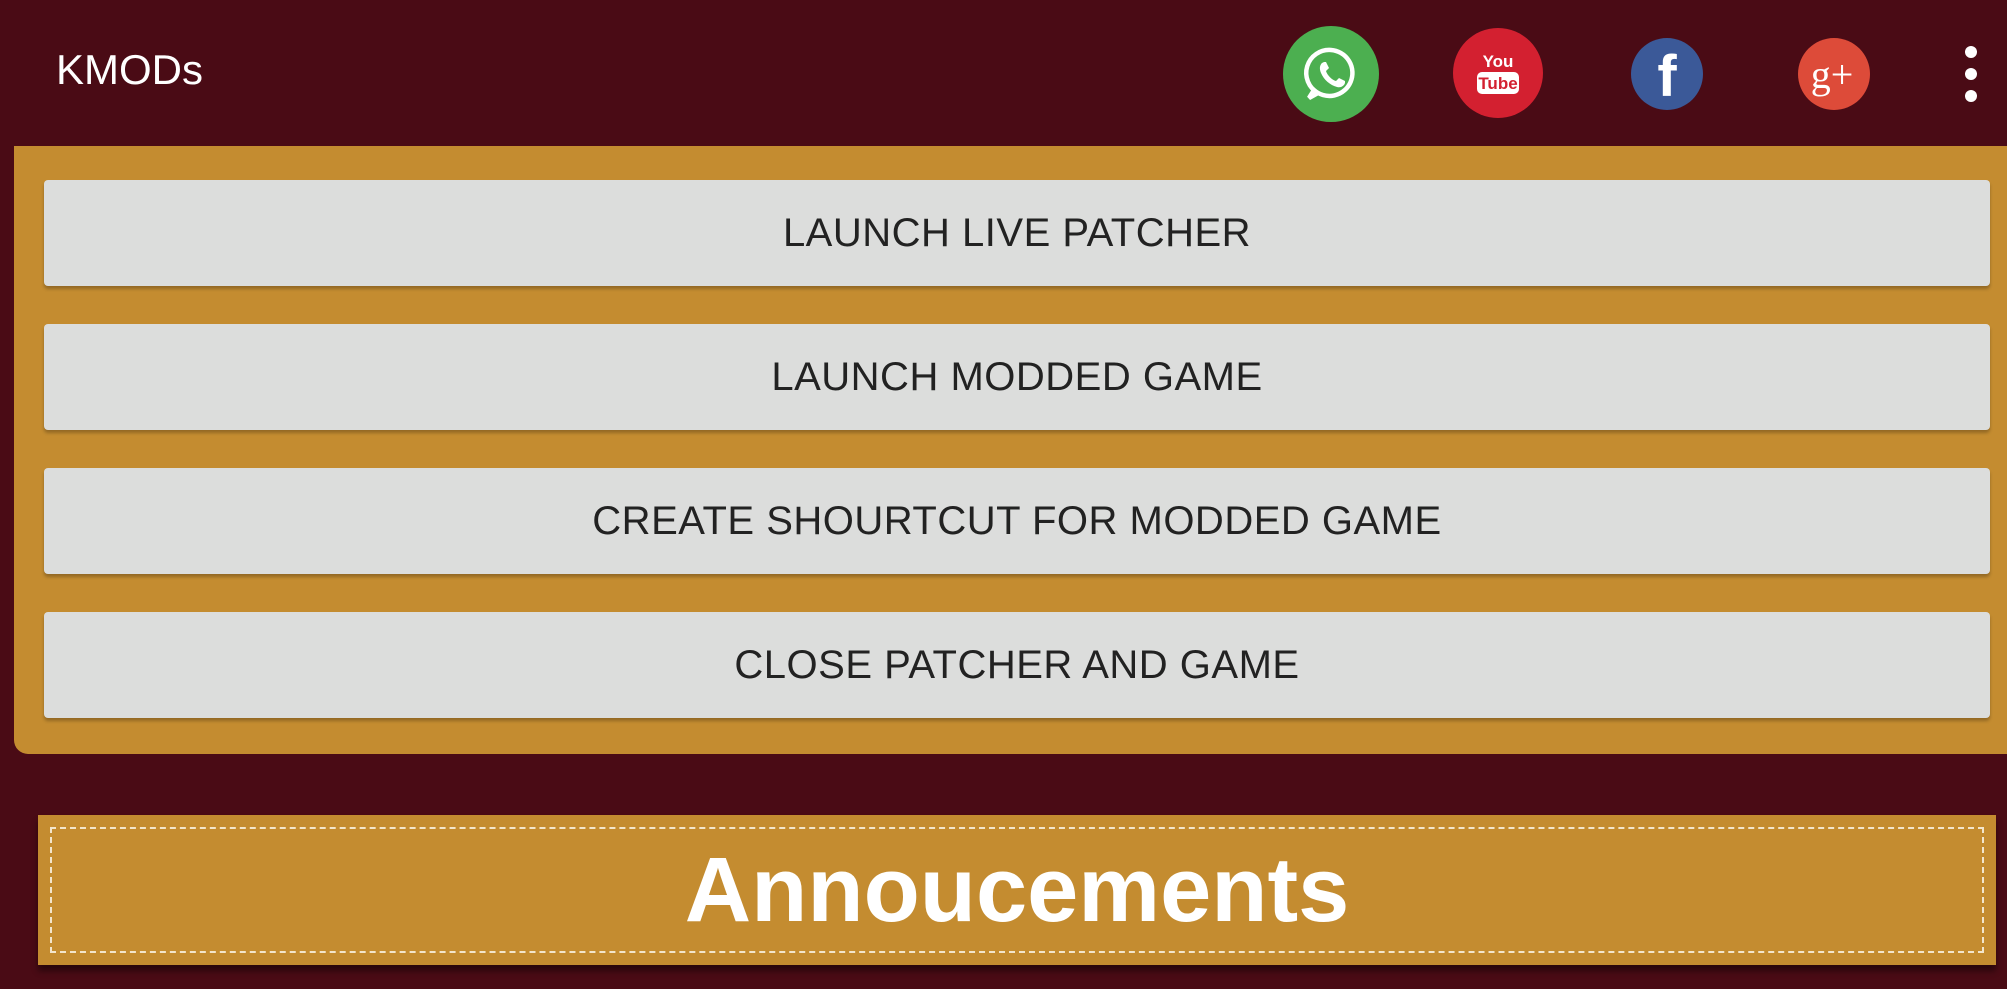 This screenshot has width=2007, height=989. I want to click on announcements-banner: Annoucements, so click(1017, 890).